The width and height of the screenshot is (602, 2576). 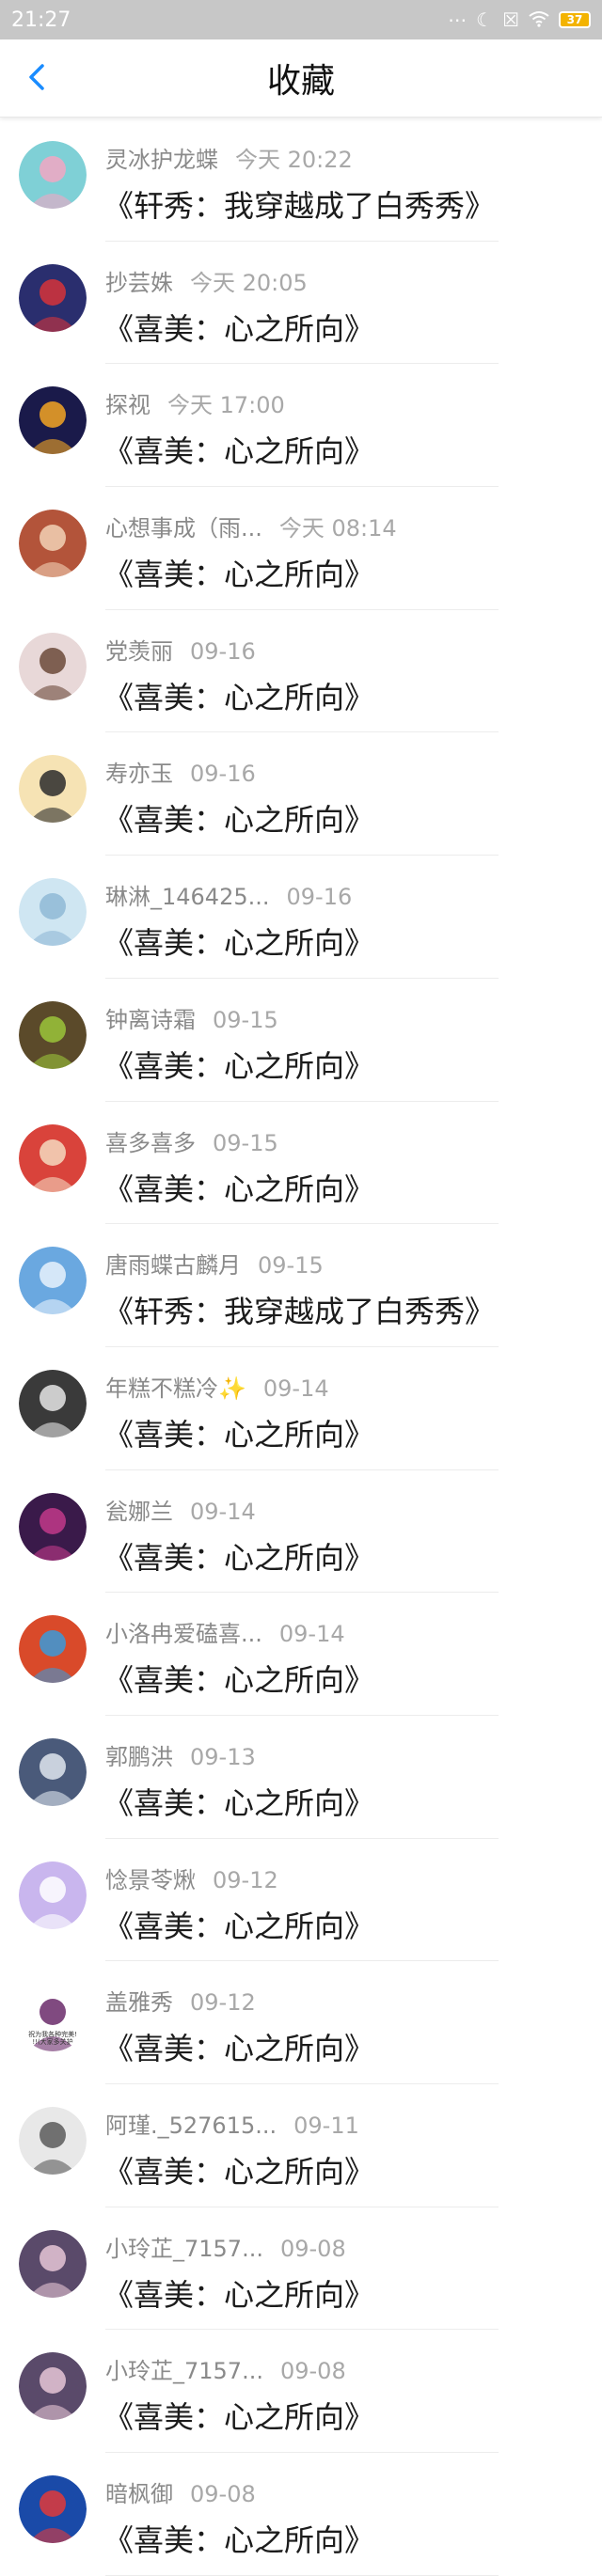 What do you see at coordinates (296, 1388) in the screenshot?
I see `timestamp: 09-14` at bounding box center [296, 1388].